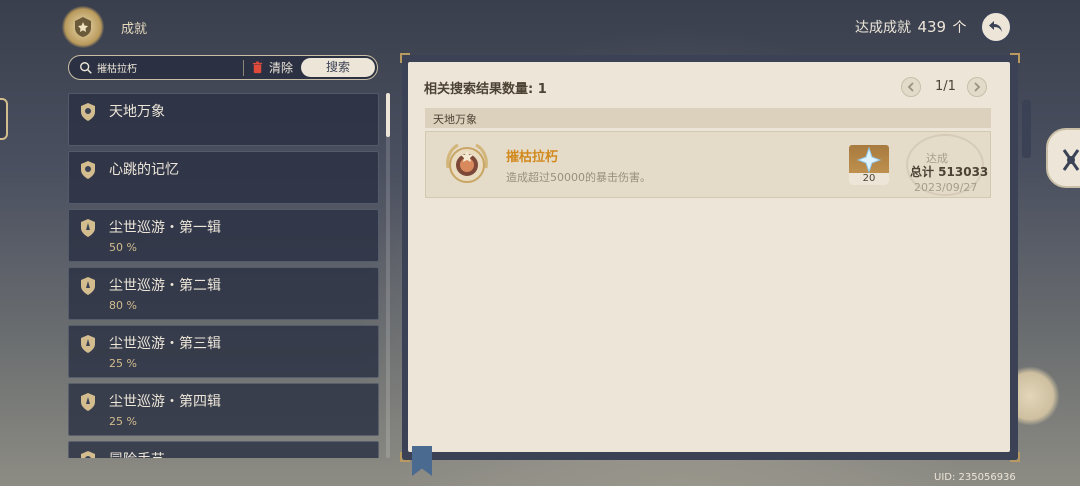  What do you see at coordinates (257, 67) in the screenshot?
I see `trash-icon` at bounding box center [257, 67].